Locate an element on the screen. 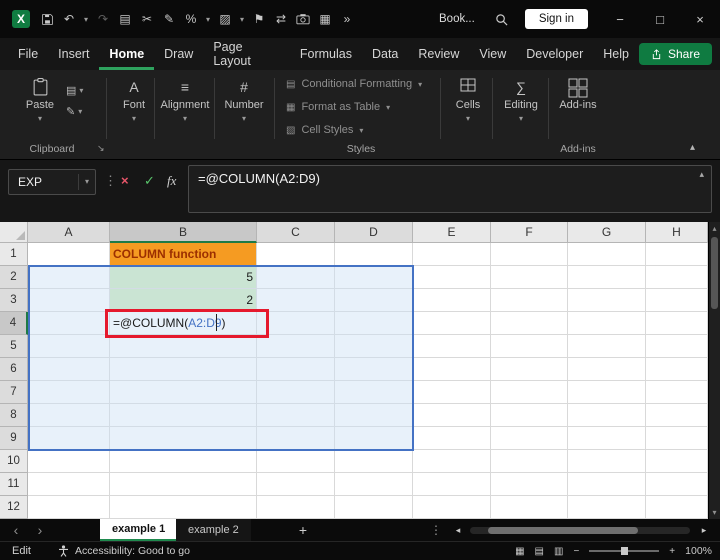 Image resolution: width=720 pixels, height=560 pixels. row-header-2: 2 is located at coordinates (14, 277).